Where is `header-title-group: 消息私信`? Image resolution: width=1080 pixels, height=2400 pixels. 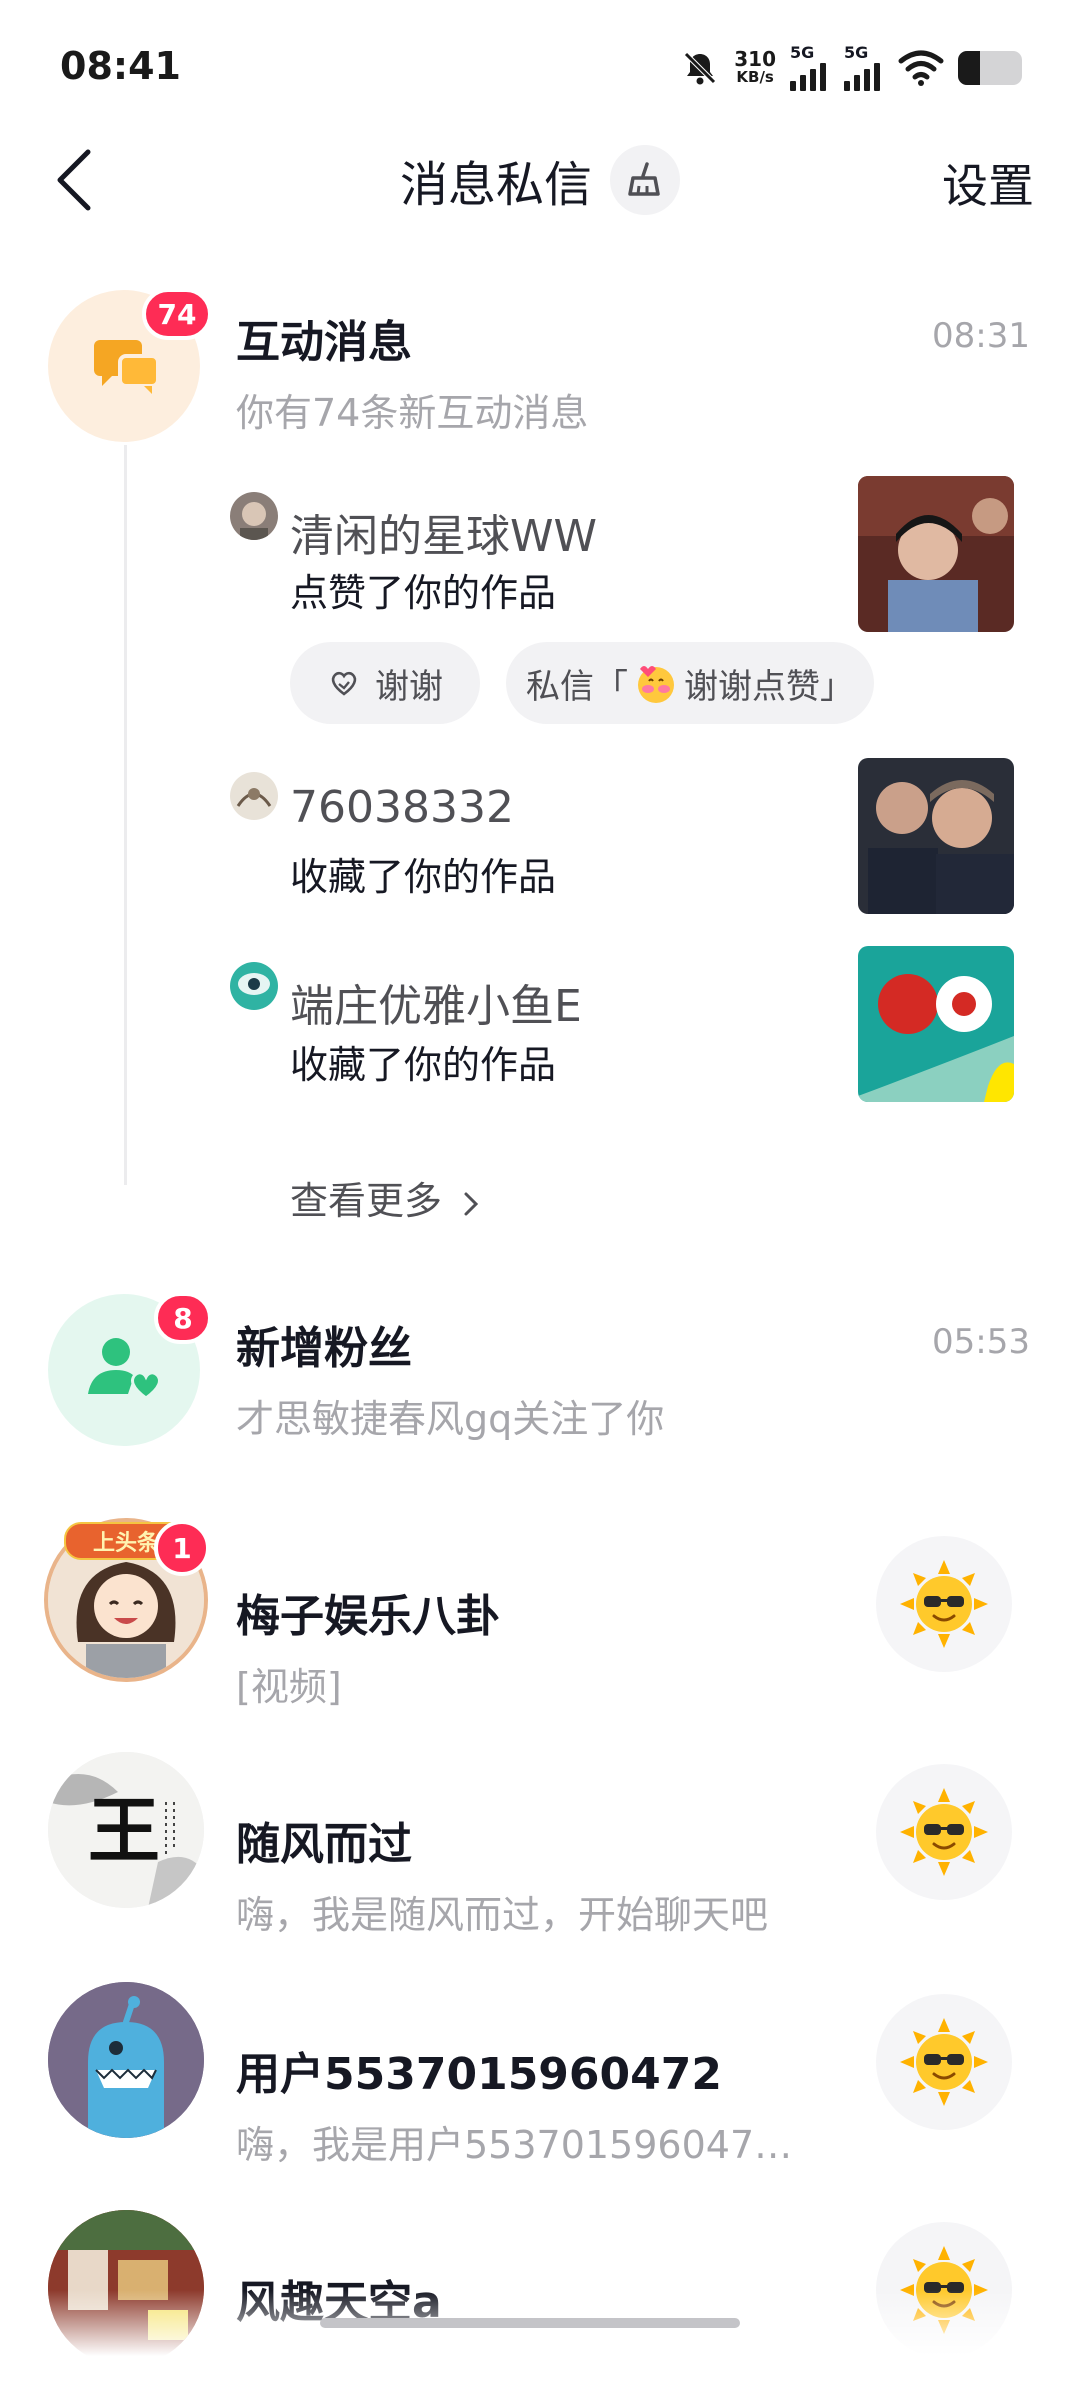 header-title-group: 消息私信 is located at coordinates (540, 180).